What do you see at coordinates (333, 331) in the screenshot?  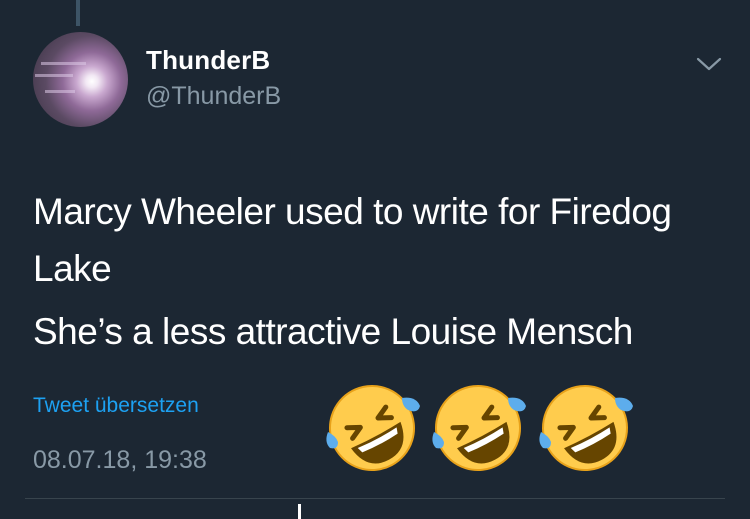 I see `tweet-text-line: She’s a less attractive Louise Mensch` at bounding box center [333, 331].